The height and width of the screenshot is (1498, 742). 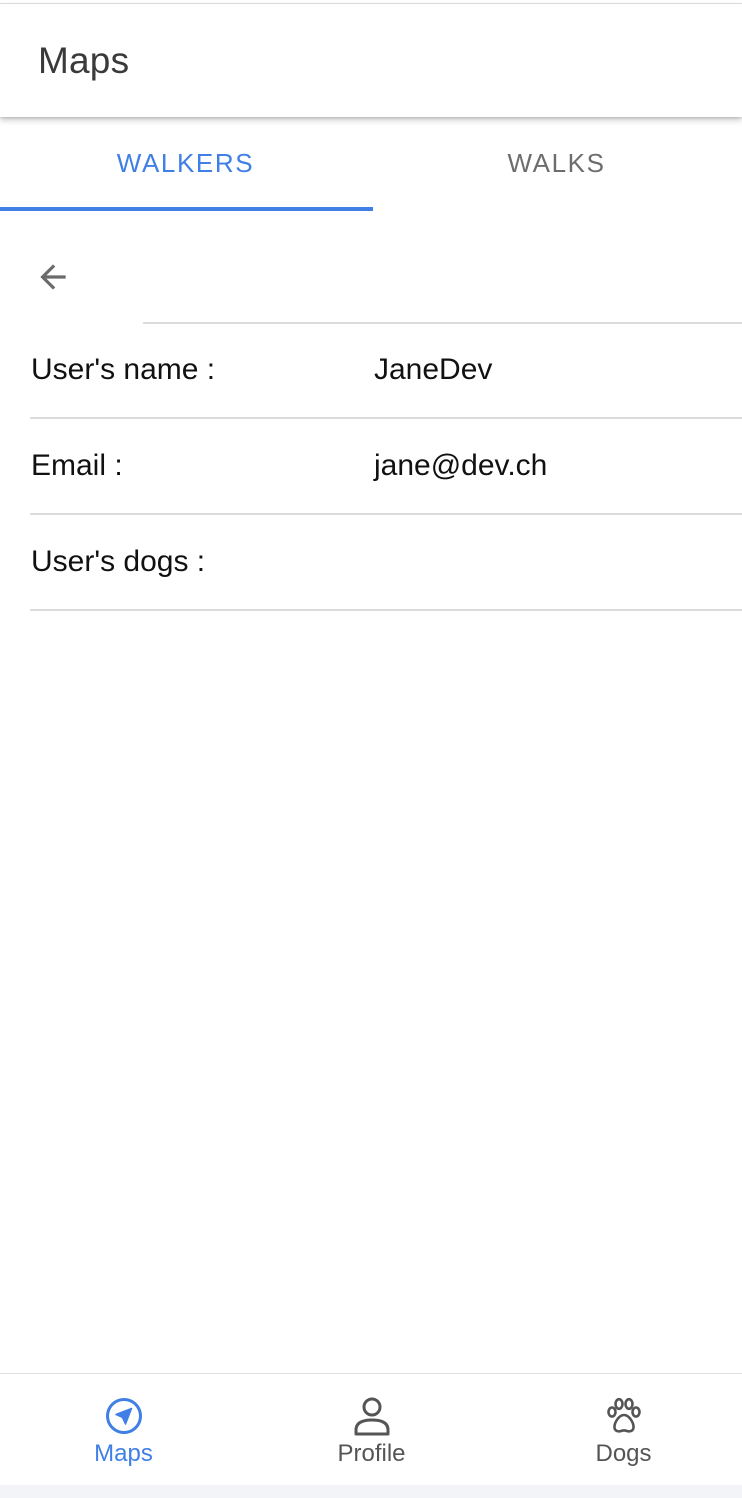 What do you see at coordinates (371, 563) in the screenshot?
I see `detail-row-dogs: User's dogs :` at bounding box center [371, 563].